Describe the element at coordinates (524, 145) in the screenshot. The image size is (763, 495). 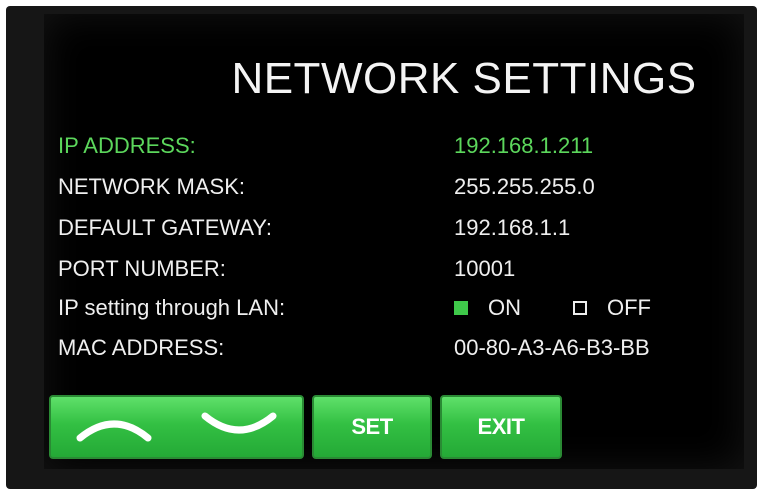
I see `ip-address-value: 192.168.1.211` at that location.